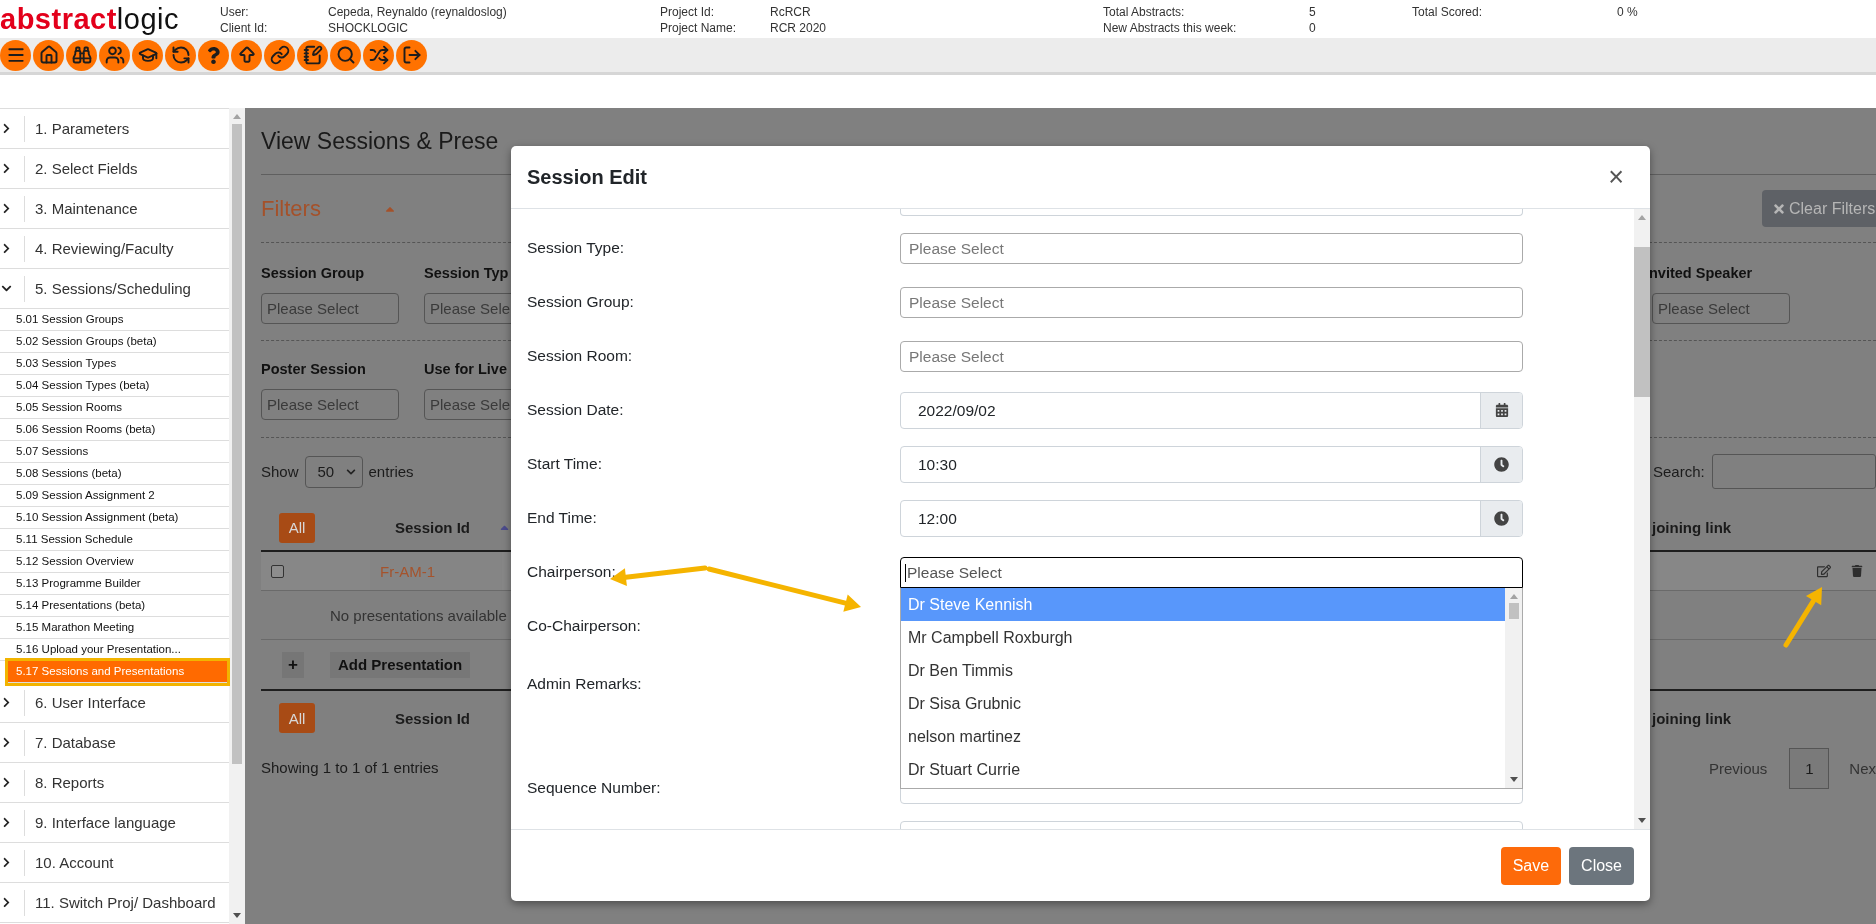  What do you see at coordinates (418, 615) in the screenshot?
I see `empty-note: No presentations available` at bounding box center [418, 615].